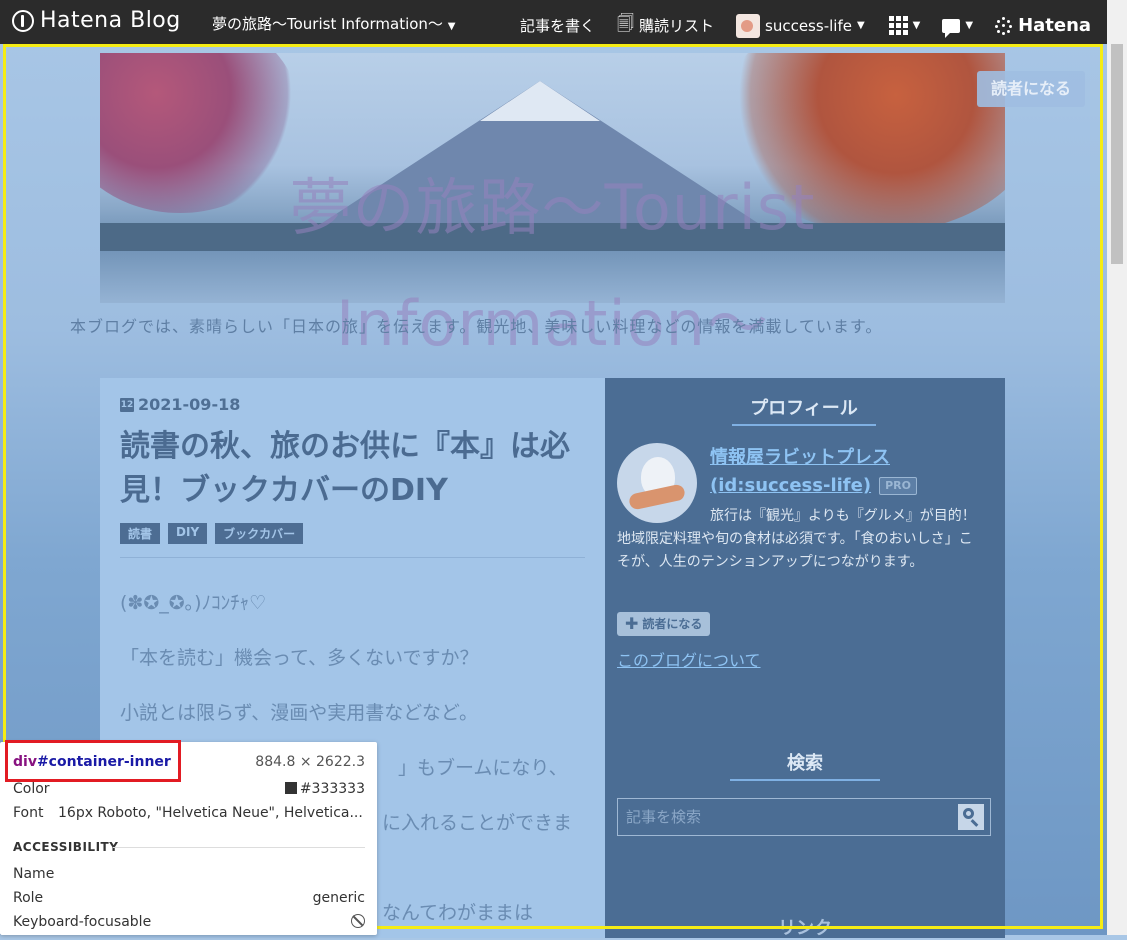 This screenshot has width=1127, height=940. Describe the element at coordinates (299, 713) in the screenshot. I see `entry-paragraph: 小説とは限らず、漫画や実用書などなど。` at that location.